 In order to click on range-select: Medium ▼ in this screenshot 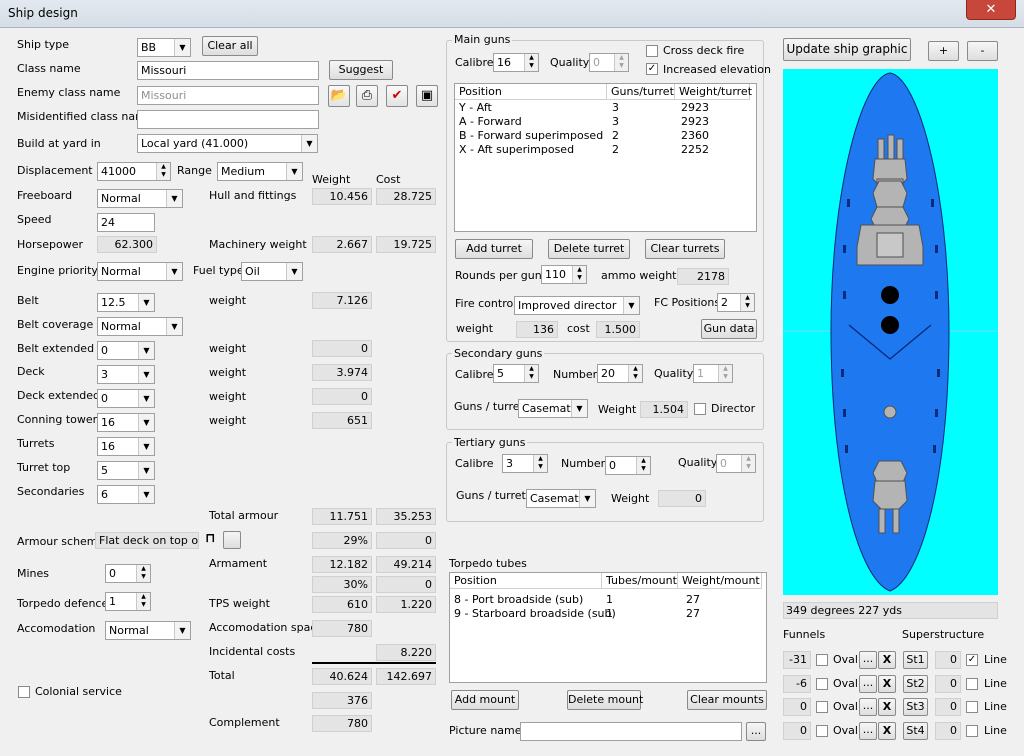, I will do `click(260, 171)`.